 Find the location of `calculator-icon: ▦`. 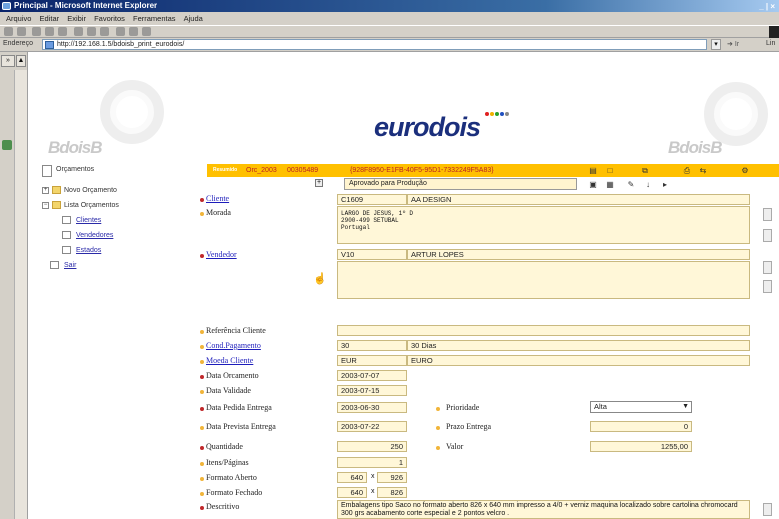

calculator-icon: ▦ is located at coordinates (610, 184).